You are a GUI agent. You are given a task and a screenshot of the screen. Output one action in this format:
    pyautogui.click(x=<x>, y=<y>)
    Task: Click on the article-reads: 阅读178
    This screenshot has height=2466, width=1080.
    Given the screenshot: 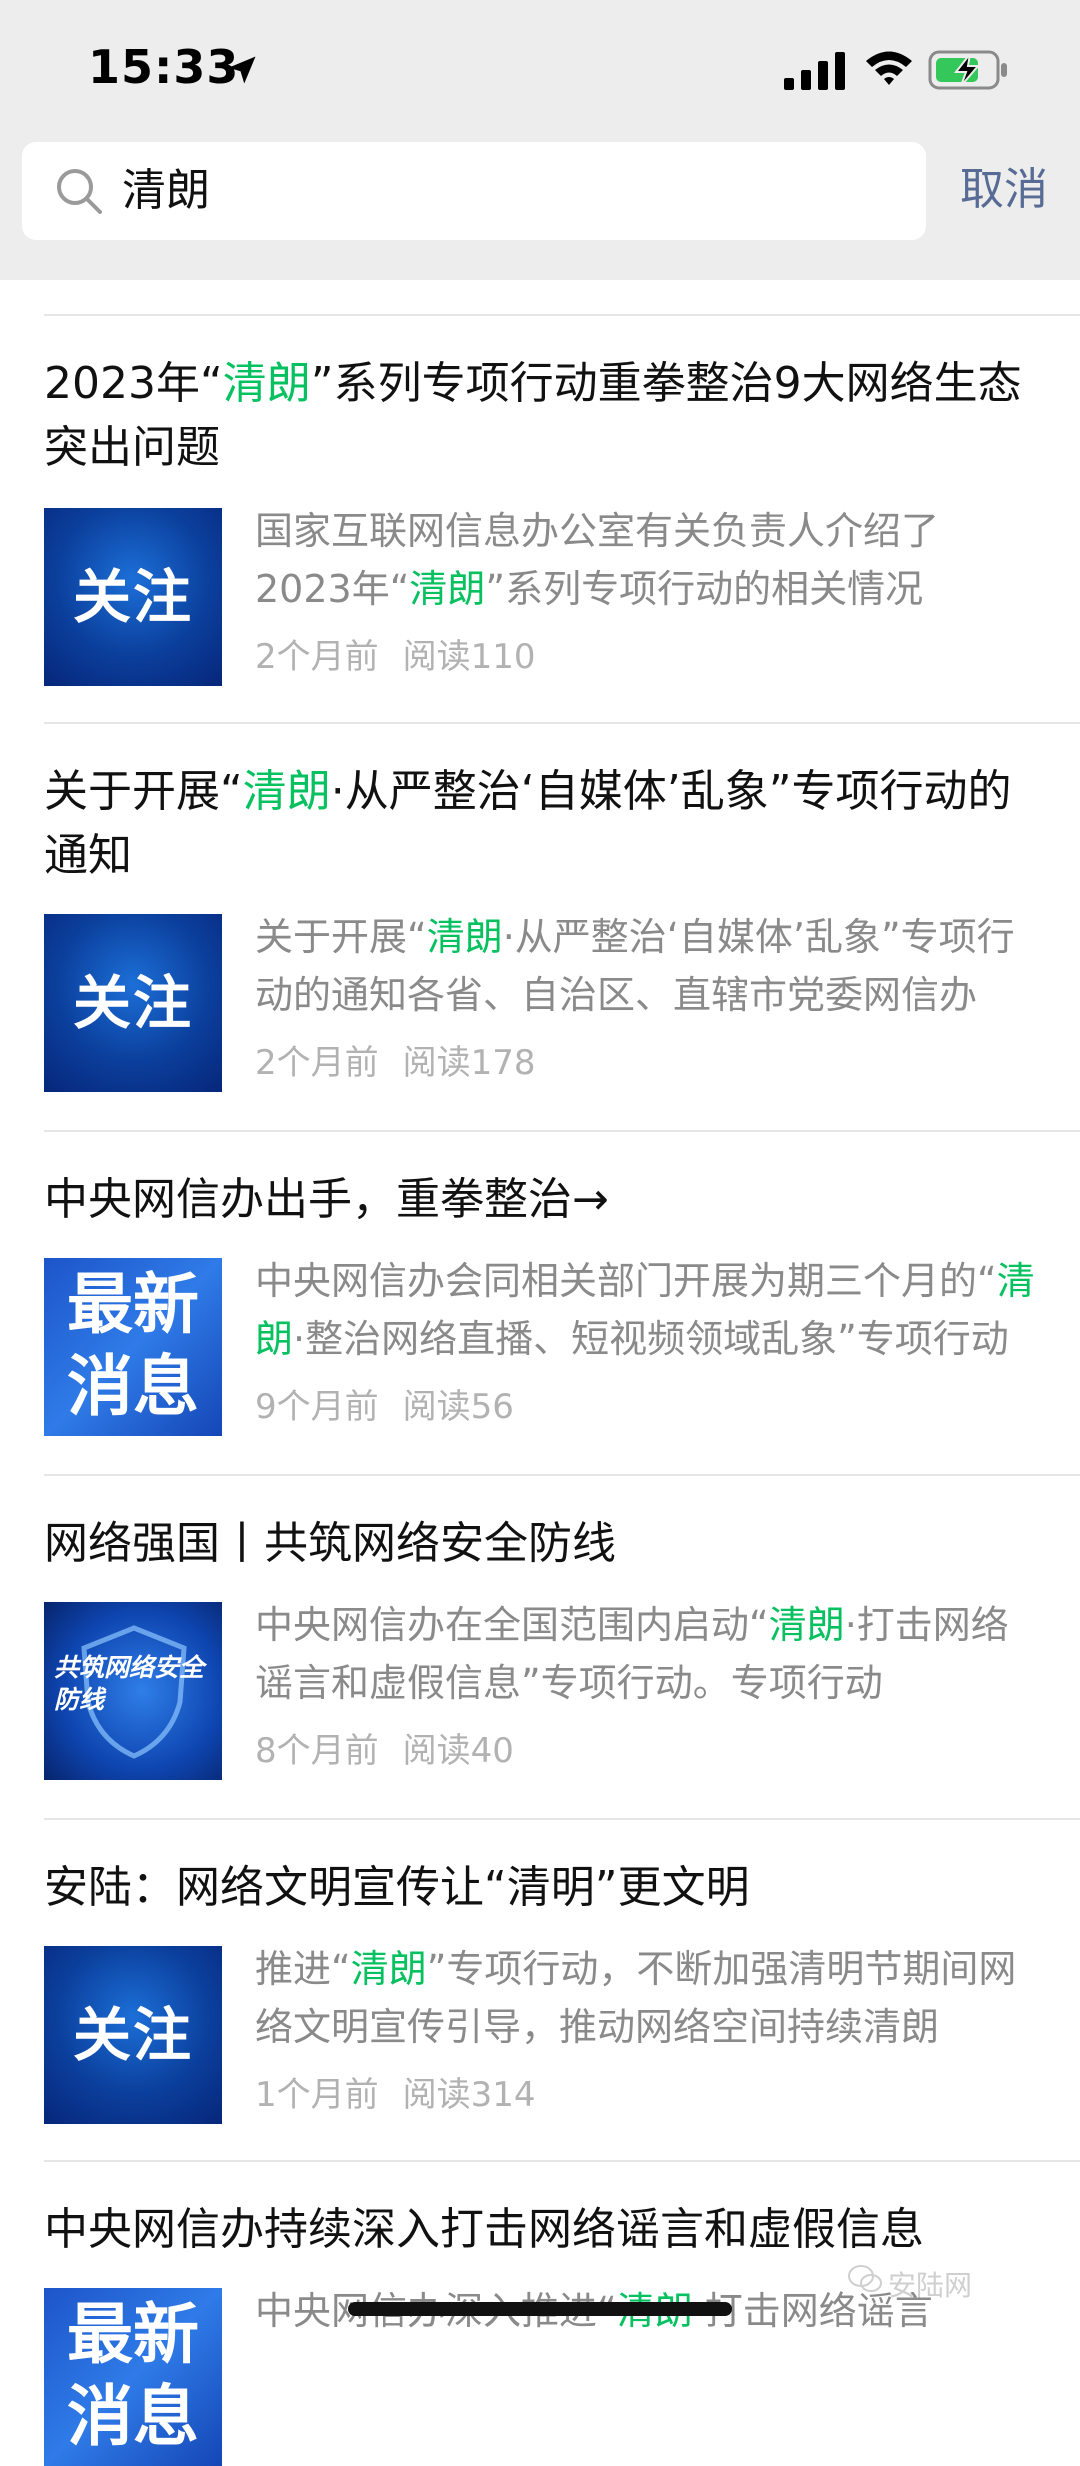 What is the action you would take?
    pyautogui.click(x=469, y=1063)
    